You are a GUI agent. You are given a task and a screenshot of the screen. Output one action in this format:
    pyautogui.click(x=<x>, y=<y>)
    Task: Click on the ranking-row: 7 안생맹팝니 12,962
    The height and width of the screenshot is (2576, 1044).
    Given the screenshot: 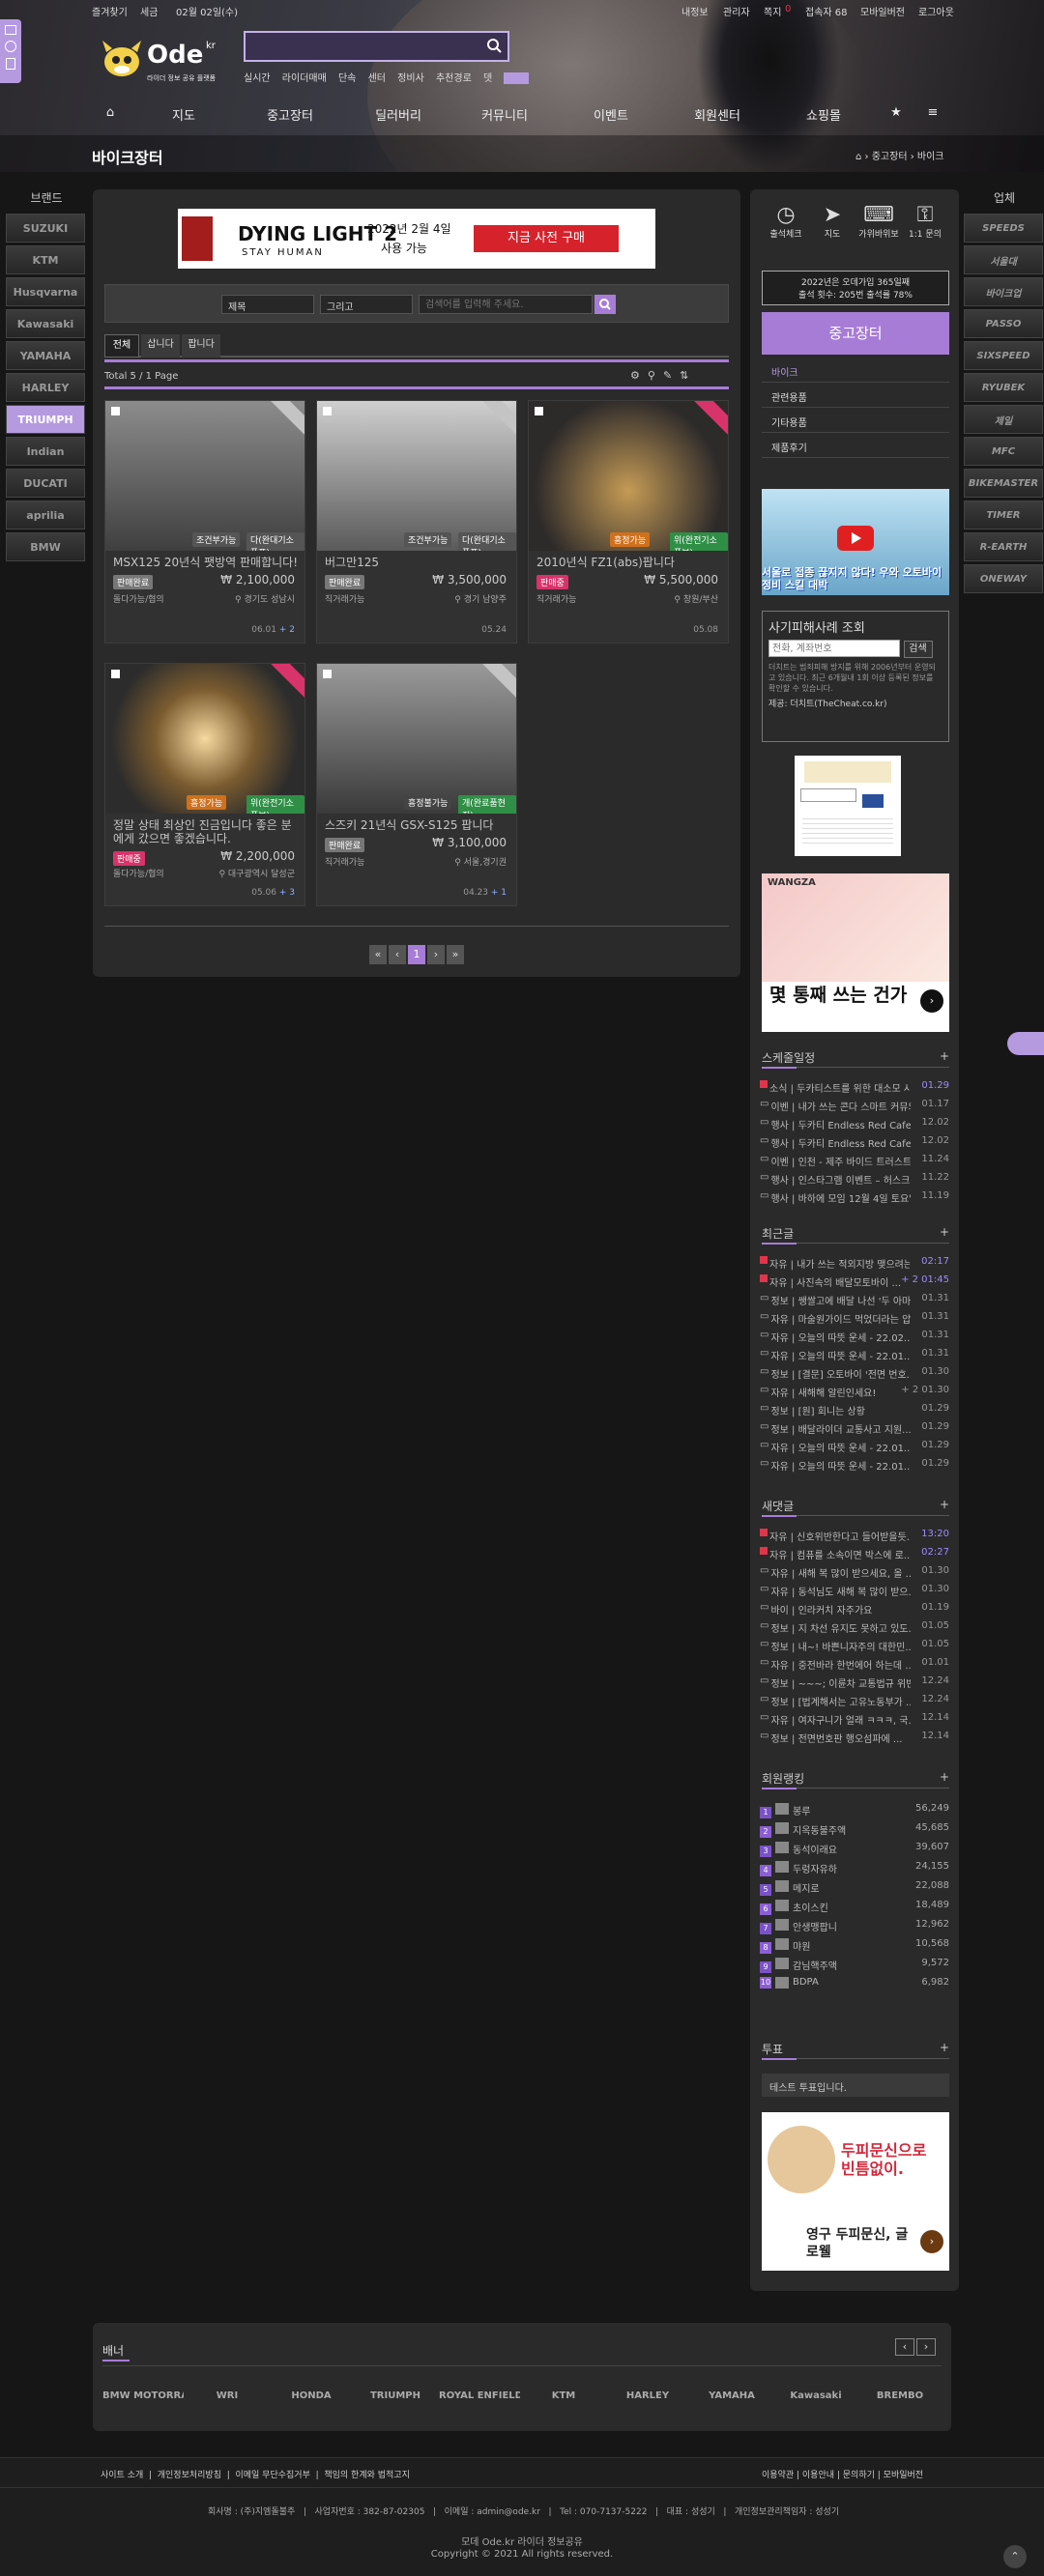 What is the action you would take?
    pyautogui.click(x=855, y=1927)
    